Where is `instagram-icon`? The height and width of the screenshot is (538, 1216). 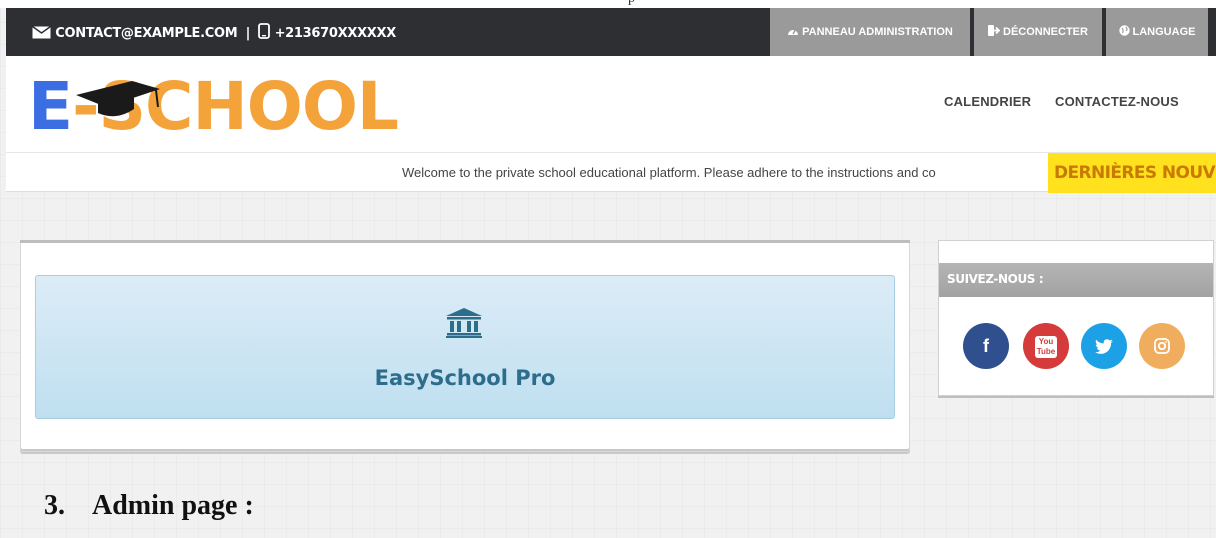 instagram-icon is located at coordinates (1162, 346).